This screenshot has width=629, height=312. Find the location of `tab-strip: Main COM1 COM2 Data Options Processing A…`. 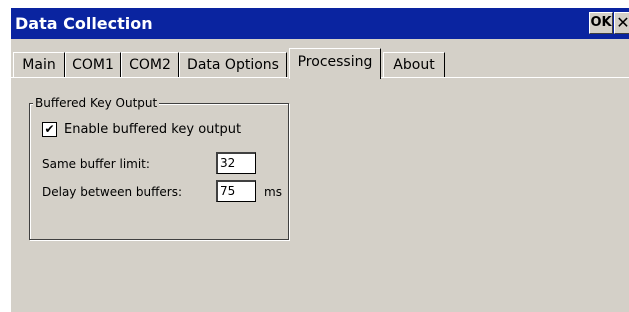

tab-strip: Main COM1 COM2 Data Options Processing A… is located at coordinates (320, 63).